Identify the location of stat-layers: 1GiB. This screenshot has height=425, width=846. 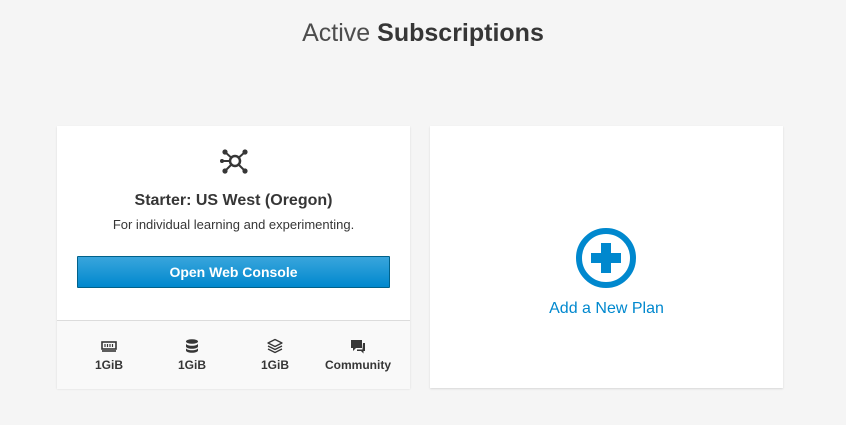
(275, 355).